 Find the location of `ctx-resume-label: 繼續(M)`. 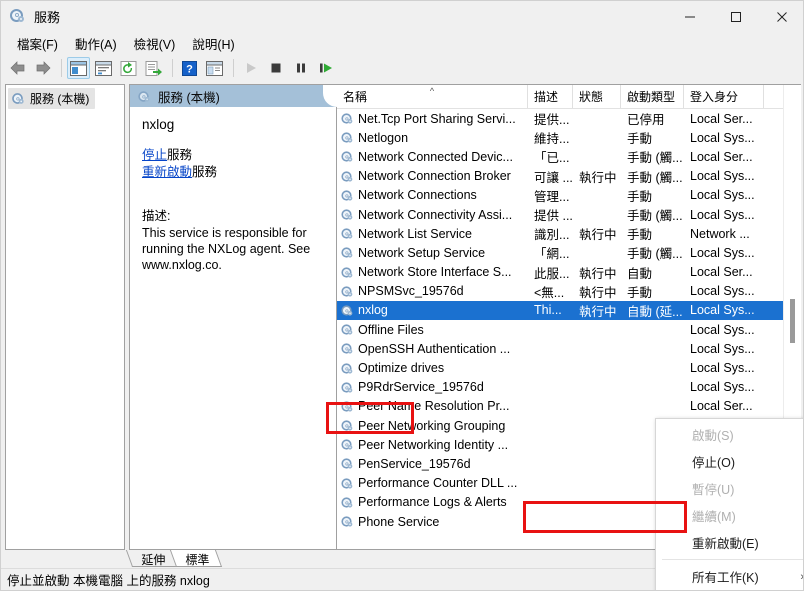

ctx-resume-label: 繼續(M) is located at coordinates (714, 517).